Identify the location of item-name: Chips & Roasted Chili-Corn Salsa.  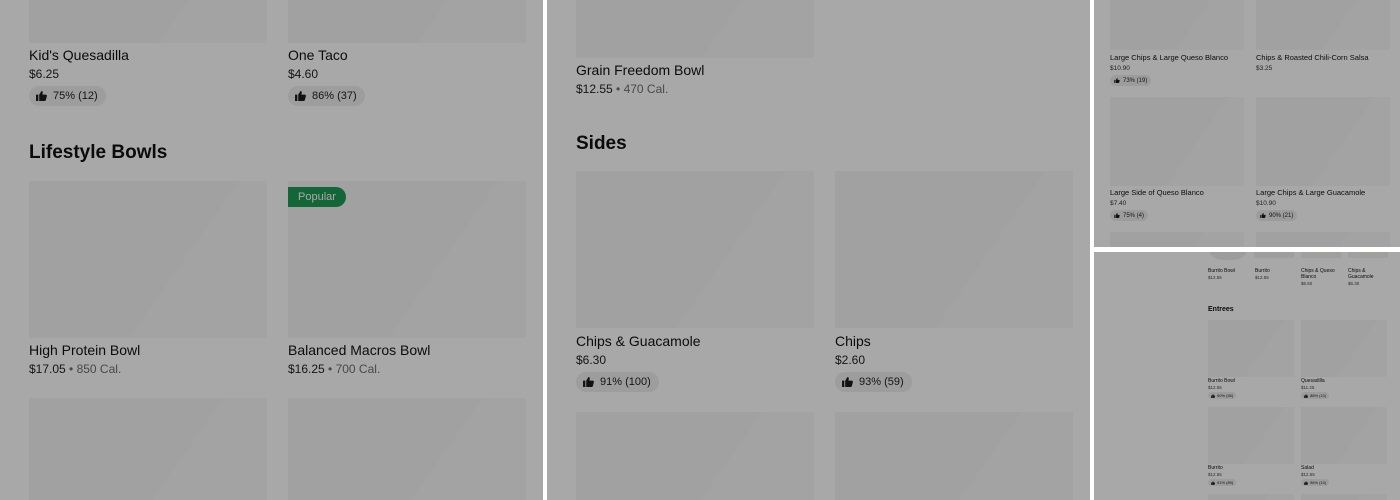
(1312, 57).